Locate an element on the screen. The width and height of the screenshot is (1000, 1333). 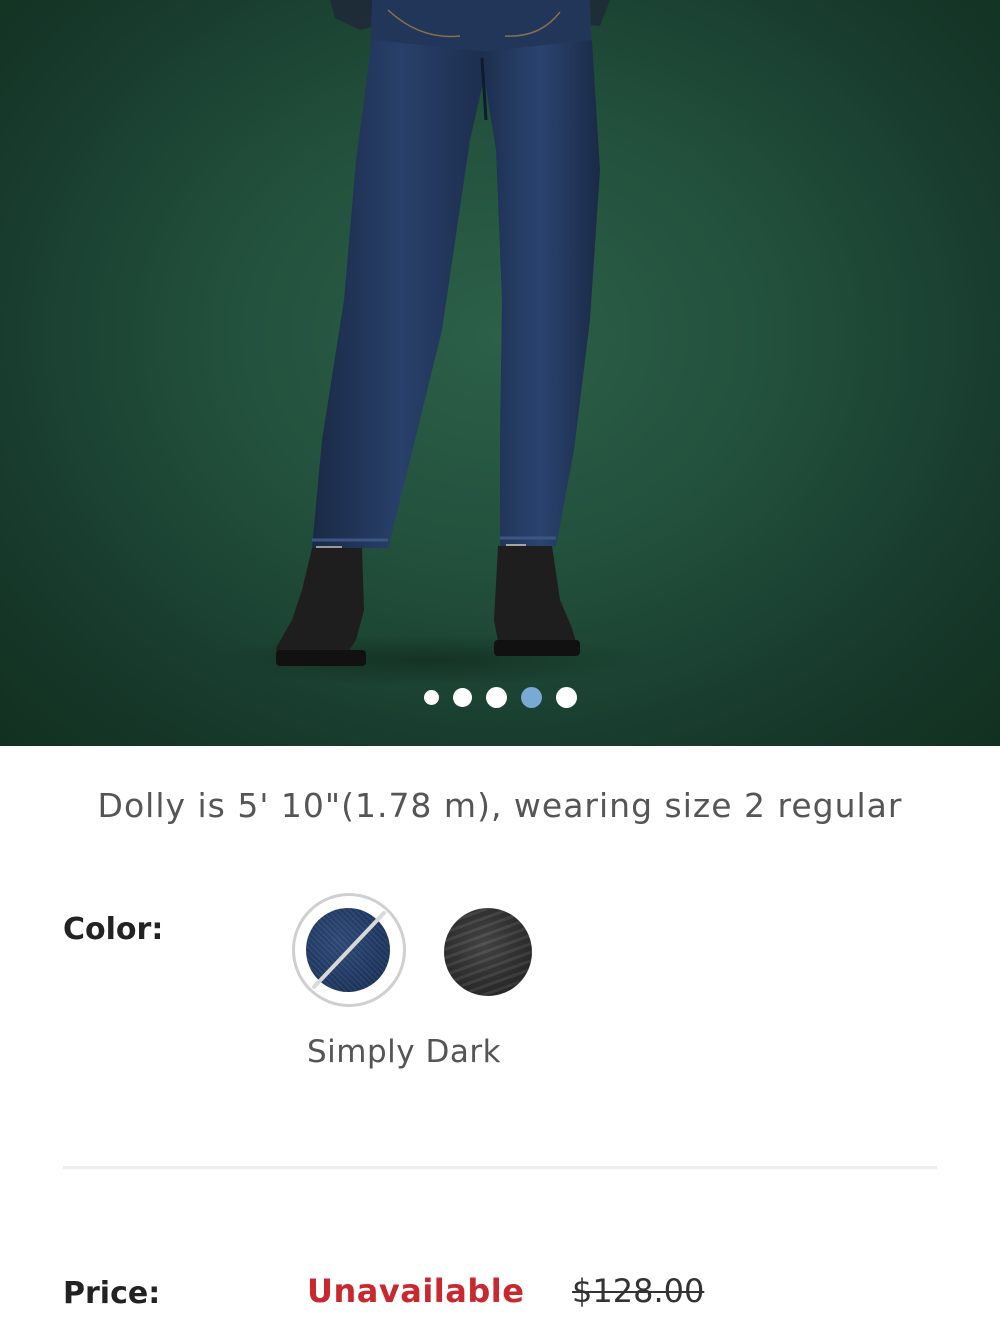
price-status: Unavailable is located at coordinates (416, 1291).